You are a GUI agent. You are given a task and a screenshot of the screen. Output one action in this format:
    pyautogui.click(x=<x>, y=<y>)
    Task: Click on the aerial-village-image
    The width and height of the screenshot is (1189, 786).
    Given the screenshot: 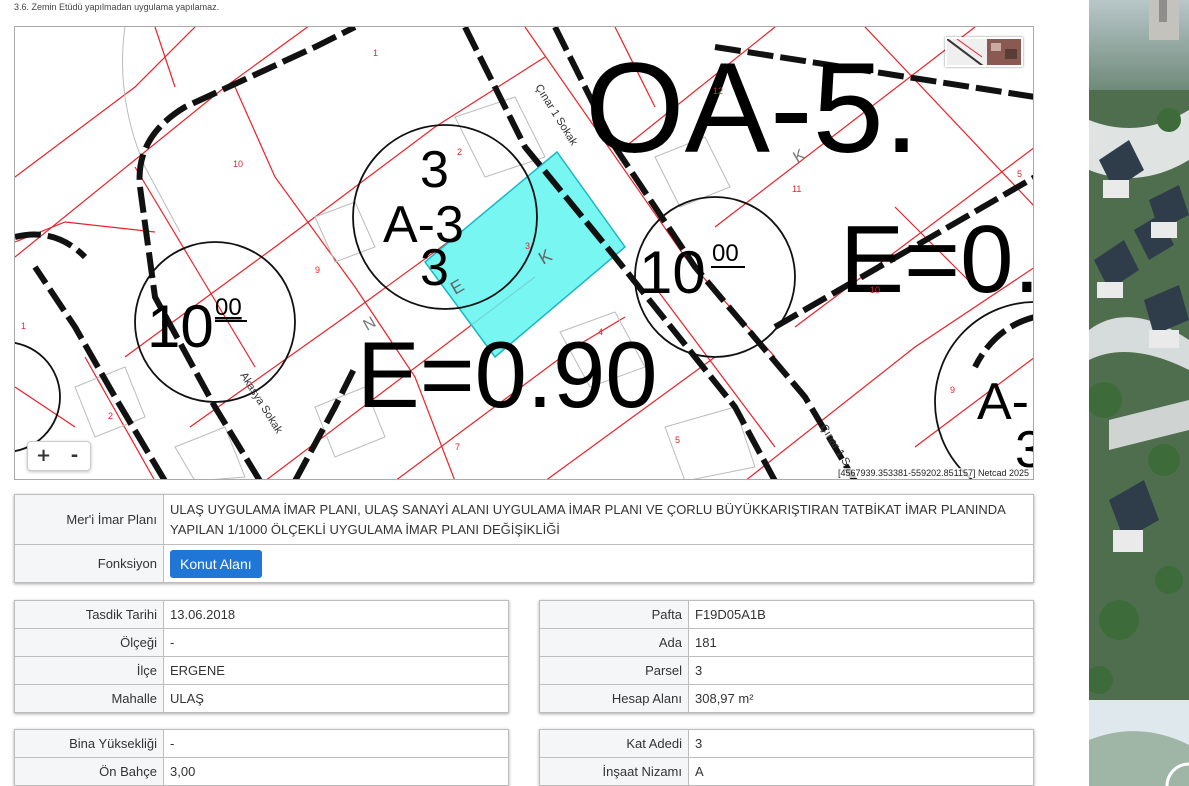 What is the action you would take?
    pyautogui.click(x=1139, y=393)
    